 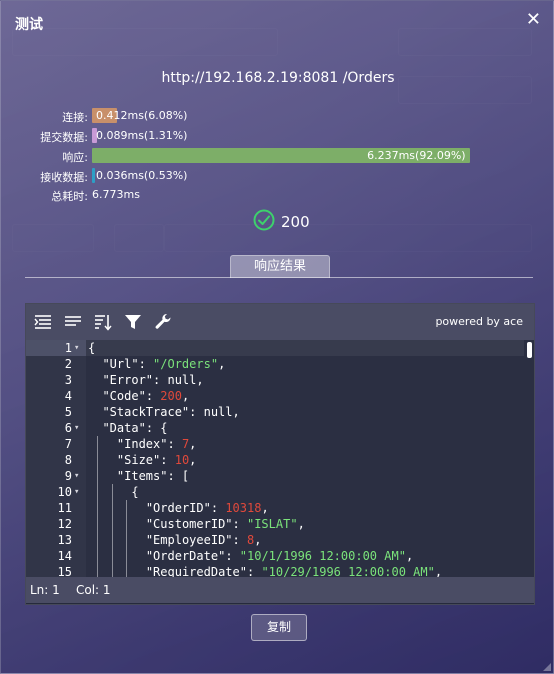 I want to click on code-token: "Error", so click(x=128, y=380).